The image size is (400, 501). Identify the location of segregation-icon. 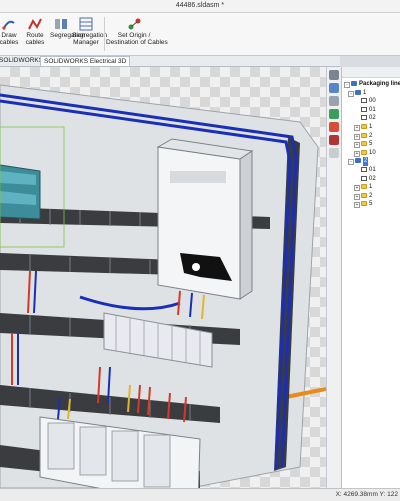
(61, 24).